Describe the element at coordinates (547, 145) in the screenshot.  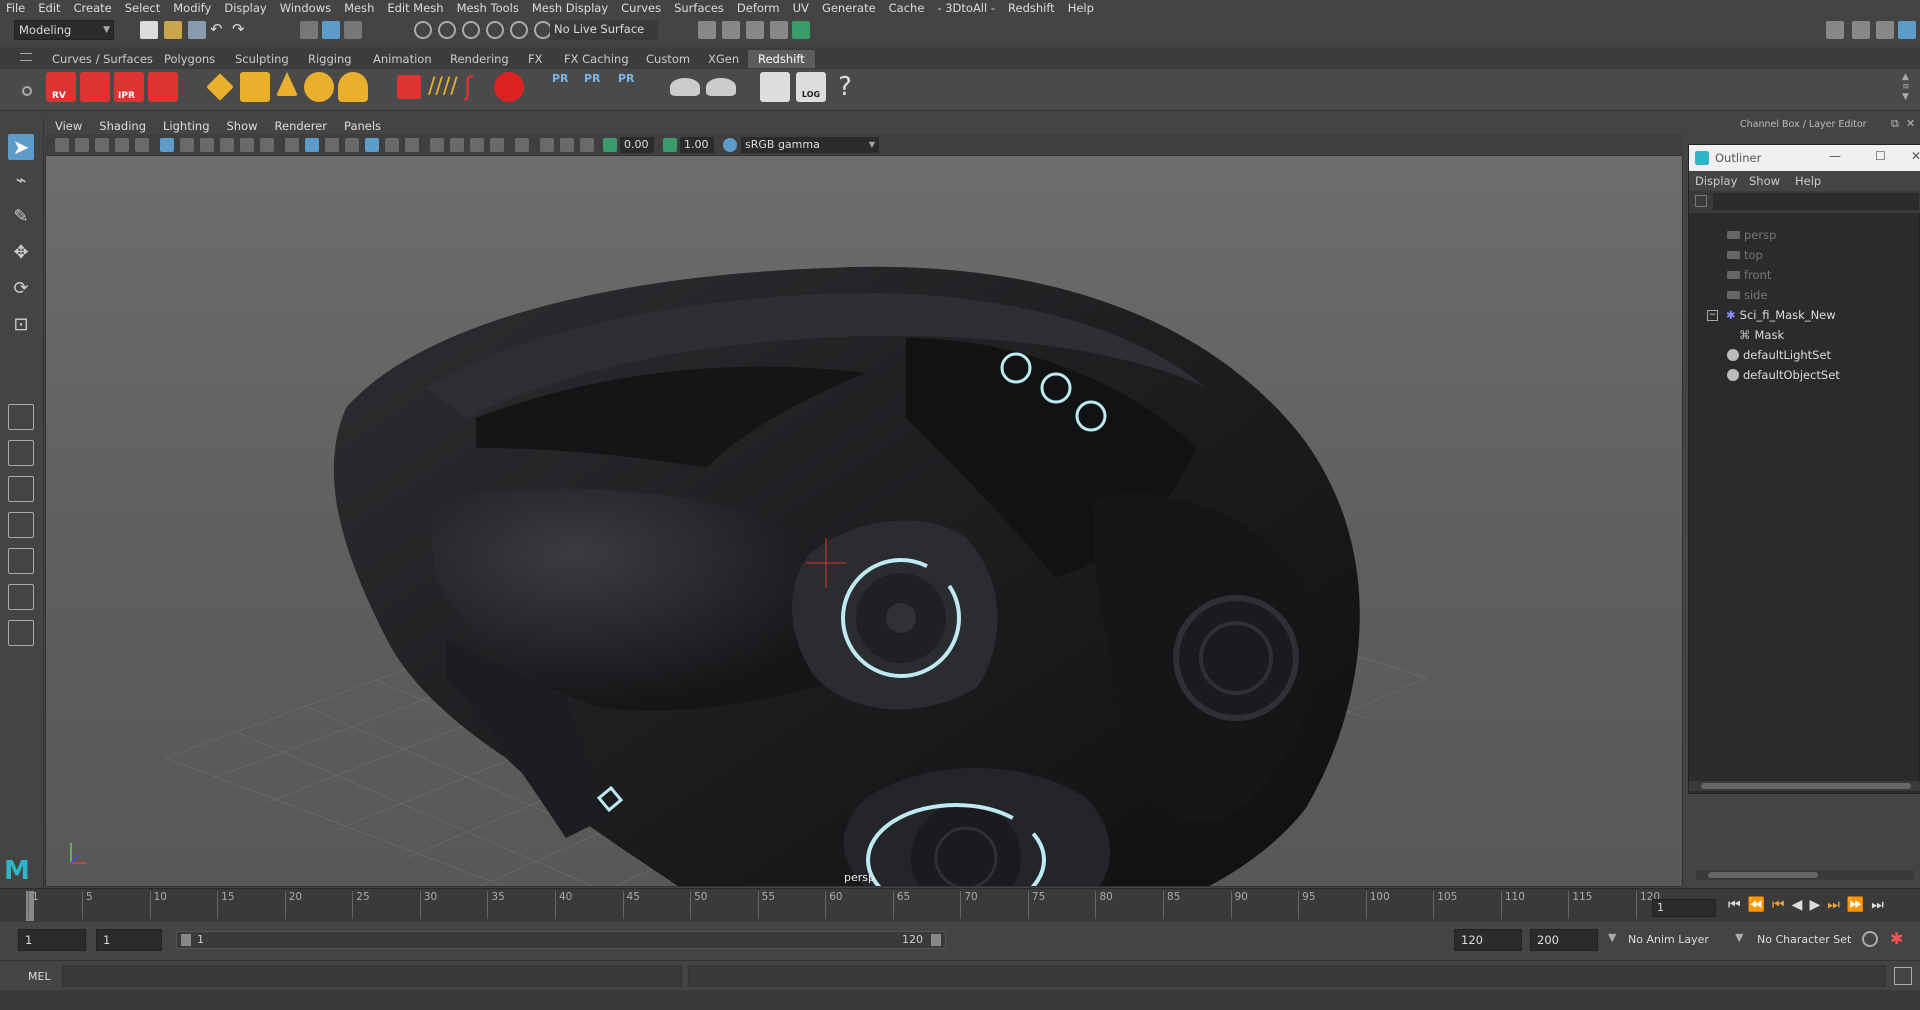
I see `xray-icon` at that location.